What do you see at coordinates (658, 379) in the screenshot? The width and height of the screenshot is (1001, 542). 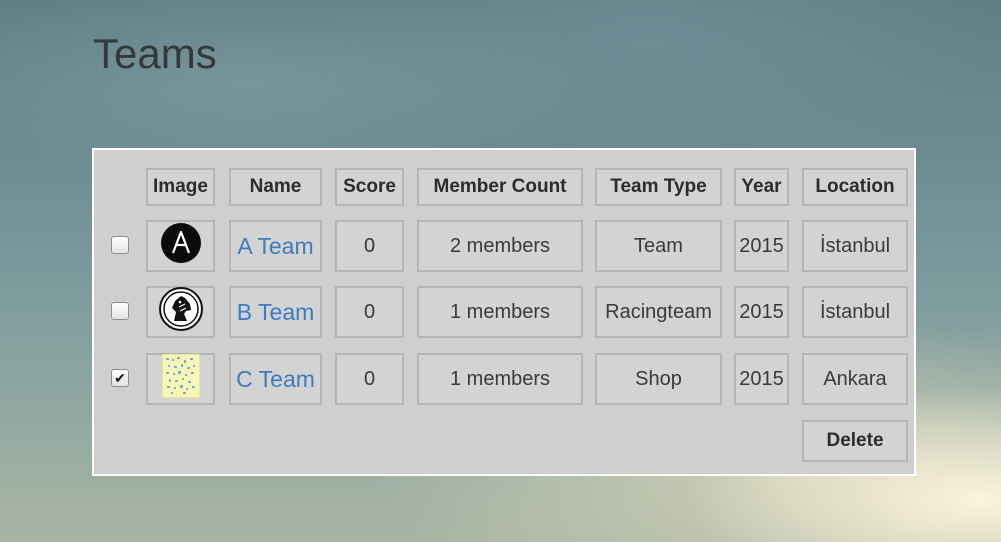 I see `team-type: Shop` at bounding box center [658, 379].